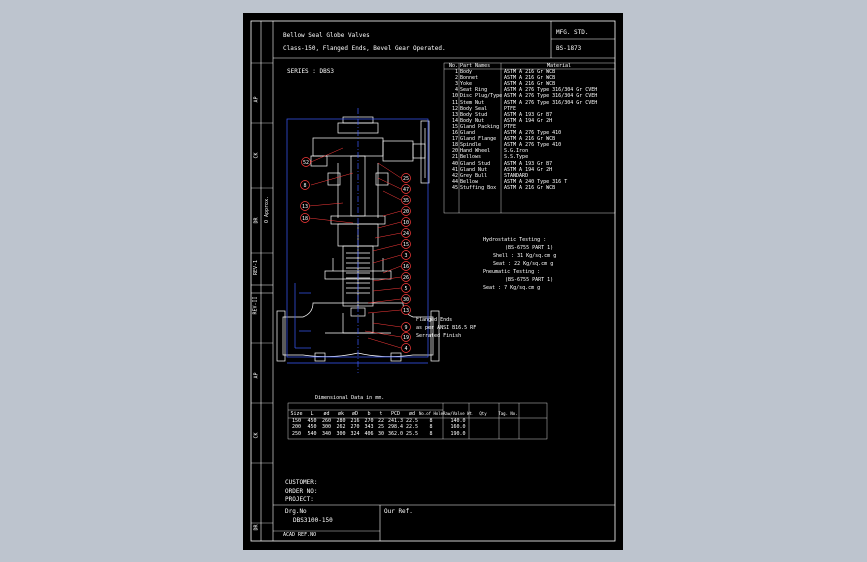  What do you see at coordinates (350, 398) in the screenshot?
I see `dims-caption: Dimensional Data in mm.` at bounding box center [350, 398].